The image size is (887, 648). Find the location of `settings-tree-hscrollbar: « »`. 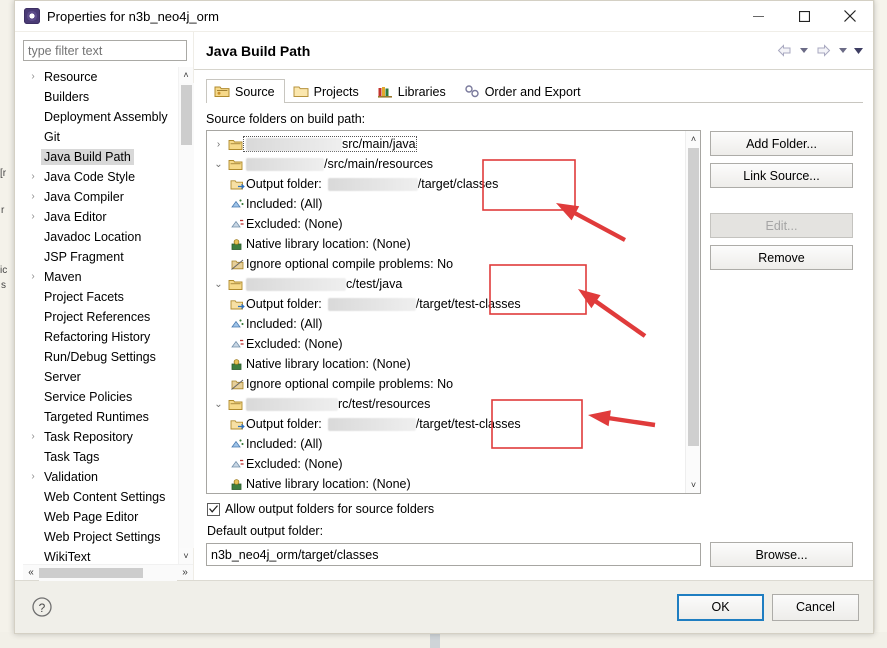

settings-tree-hscrollbar: « » is located at coordinates (108, 572).